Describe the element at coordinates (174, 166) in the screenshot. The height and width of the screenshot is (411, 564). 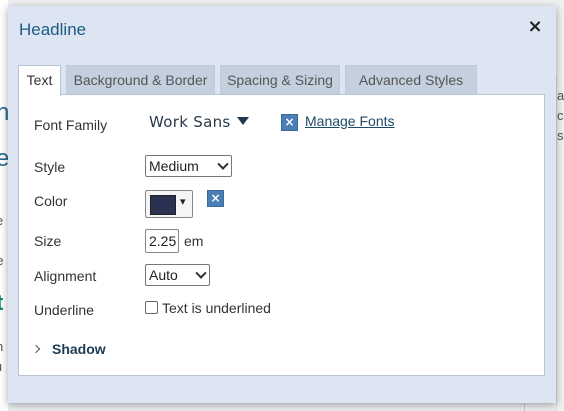
I see `style-value: Medium` at that location.